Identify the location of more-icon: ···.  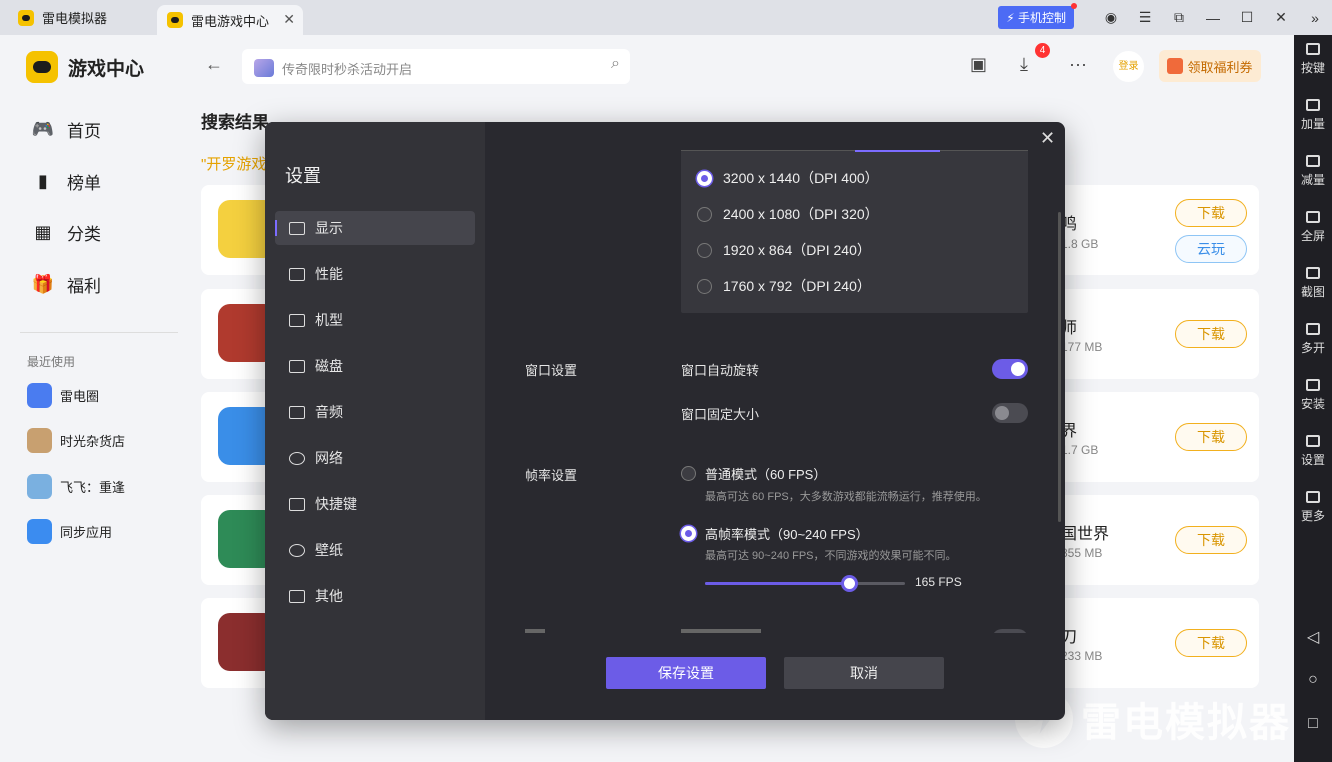
(1078, 64).